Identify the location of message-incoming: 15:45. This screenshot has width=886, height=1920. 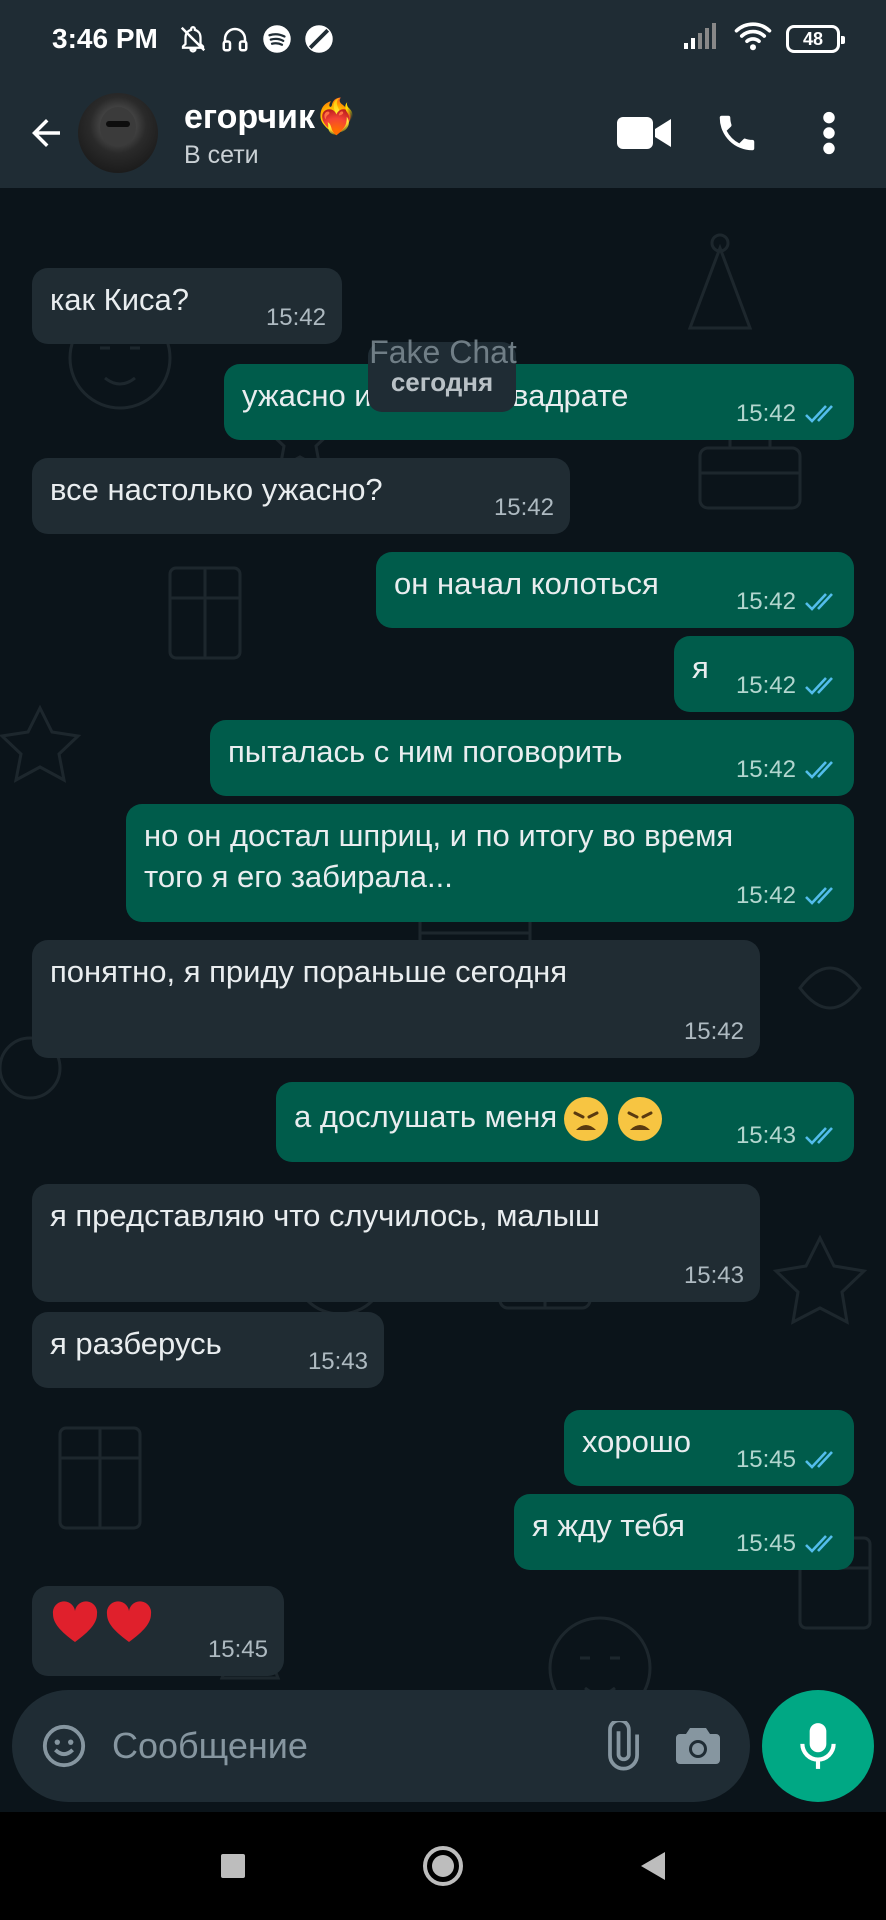
(158, 1631).